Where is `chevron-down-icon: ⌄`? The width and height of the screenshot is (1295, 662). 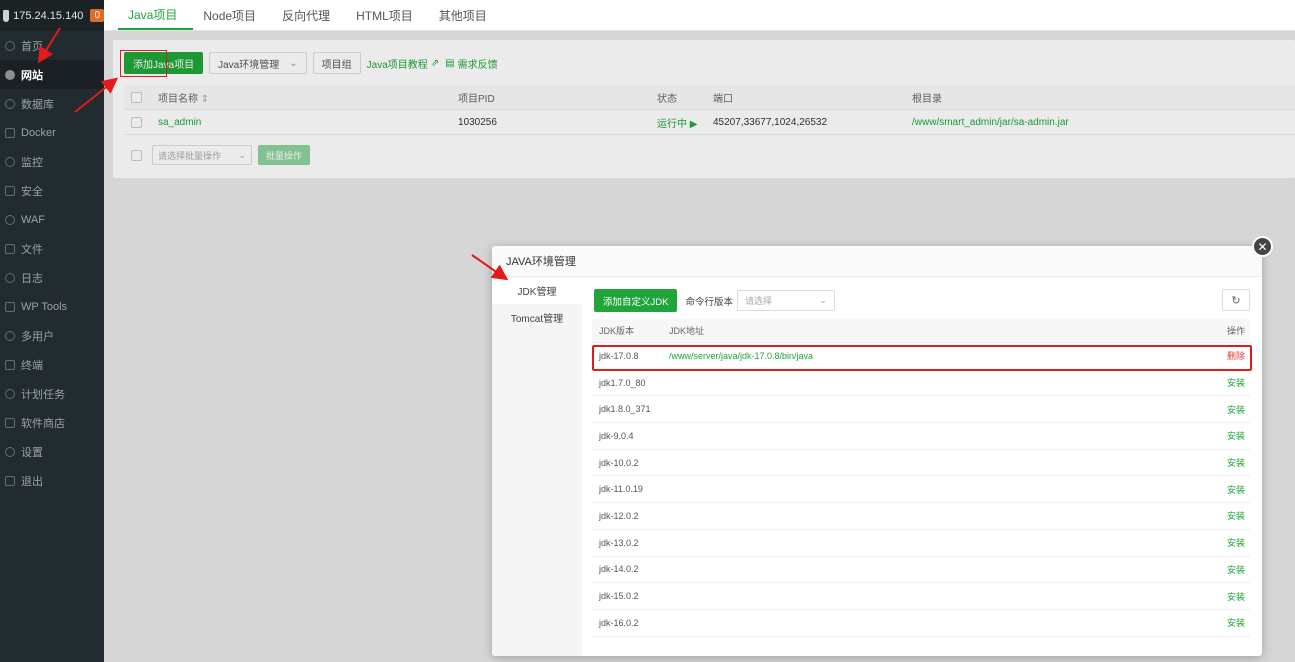 chevron-down-icon: ⌄ is located at coordinates (823, 300).